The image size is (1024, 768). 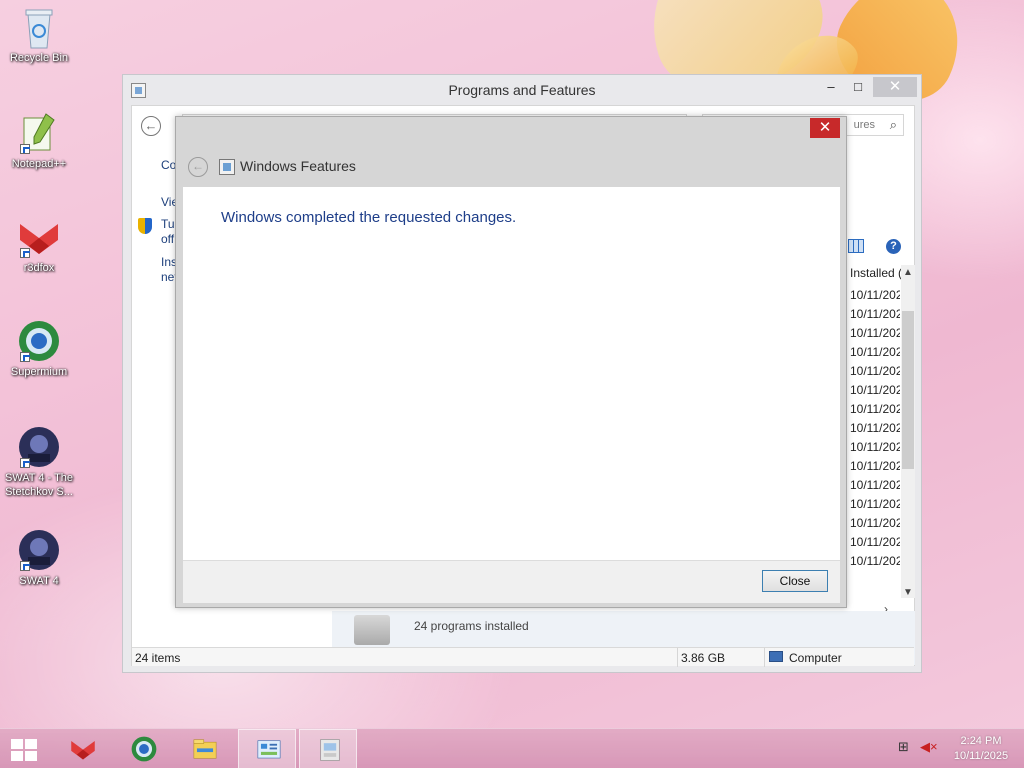 I want to click on dialog-footer: Close, so click(x=511, y=581).